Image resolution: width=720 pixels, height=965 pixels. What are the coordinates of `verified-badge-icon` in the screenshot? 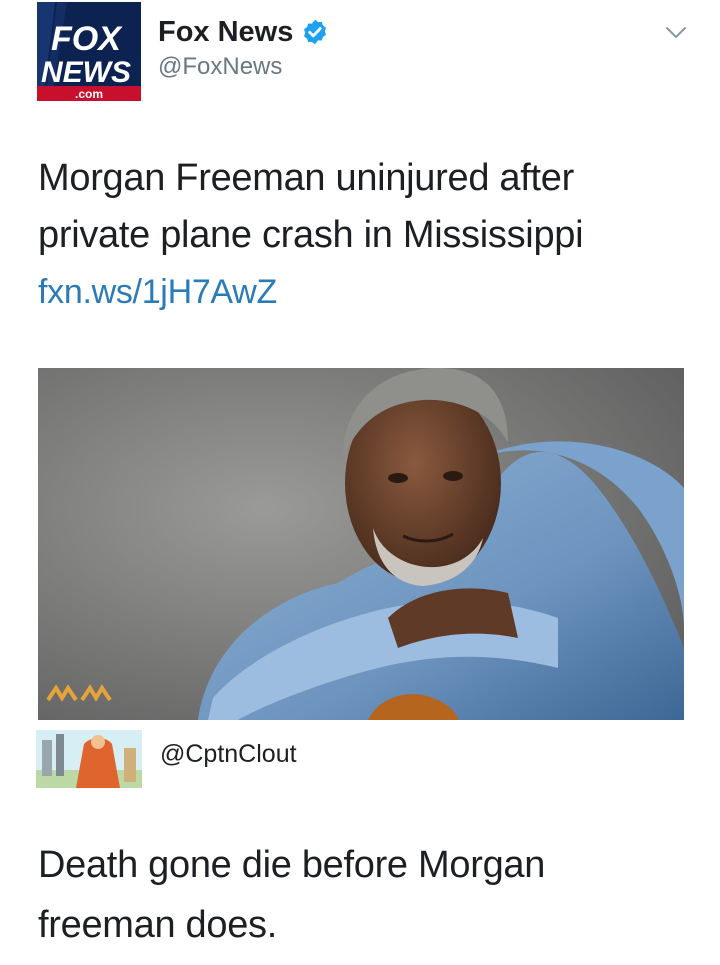 It's located at (315, 32).